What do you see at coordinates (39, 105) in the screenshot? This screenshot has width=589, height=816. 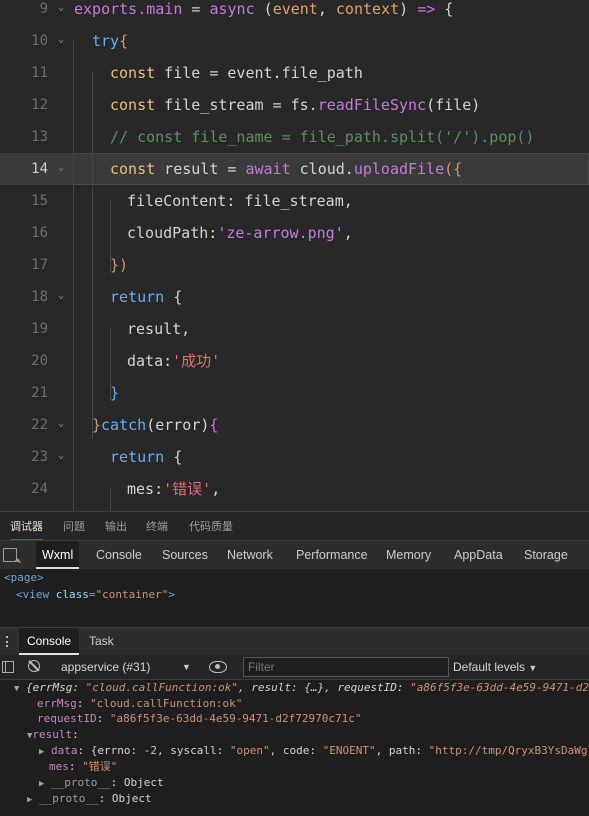 I see `line-number: 12` at bounding box center [39, 105].